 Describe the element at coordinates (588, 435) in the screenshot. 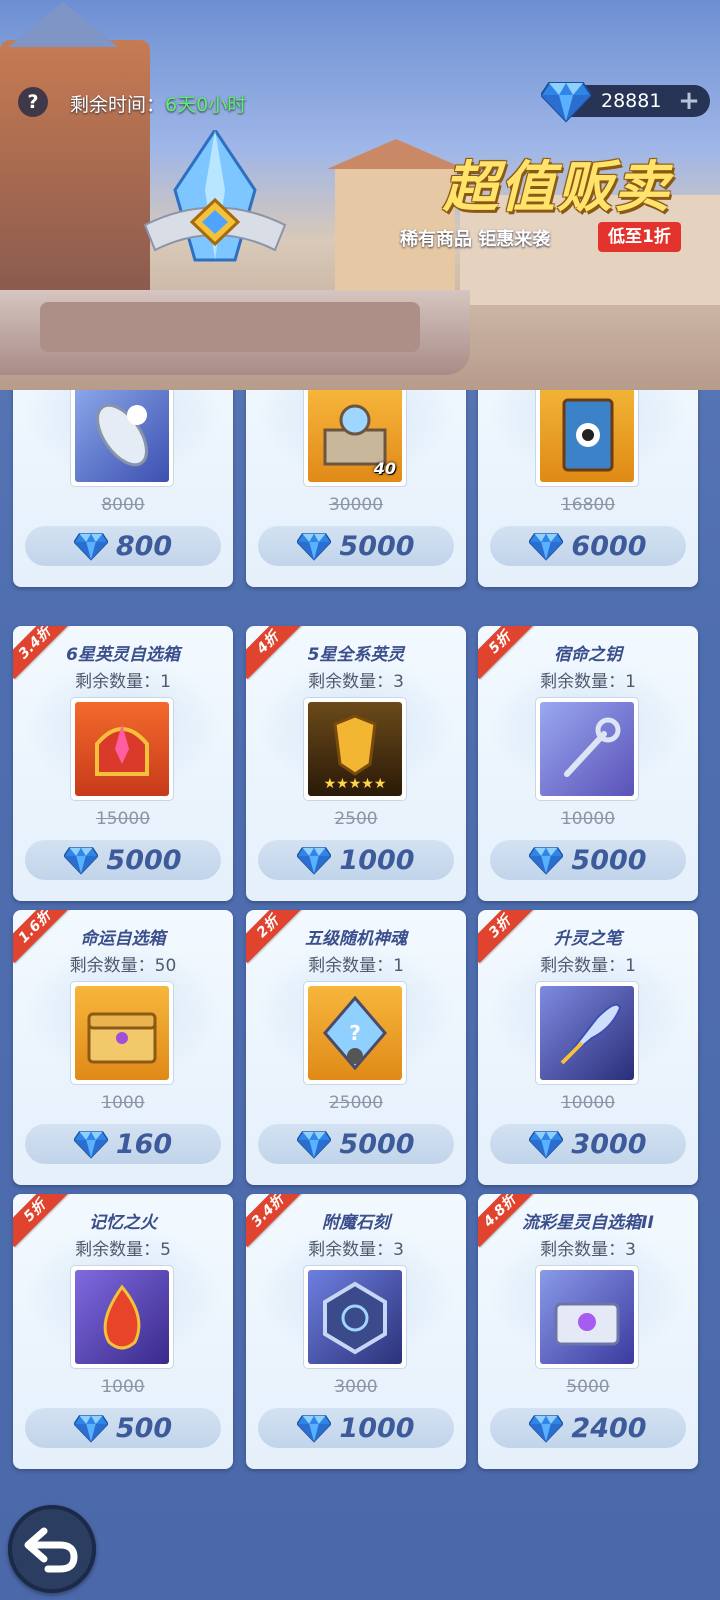

I see `card-icon` at that location.